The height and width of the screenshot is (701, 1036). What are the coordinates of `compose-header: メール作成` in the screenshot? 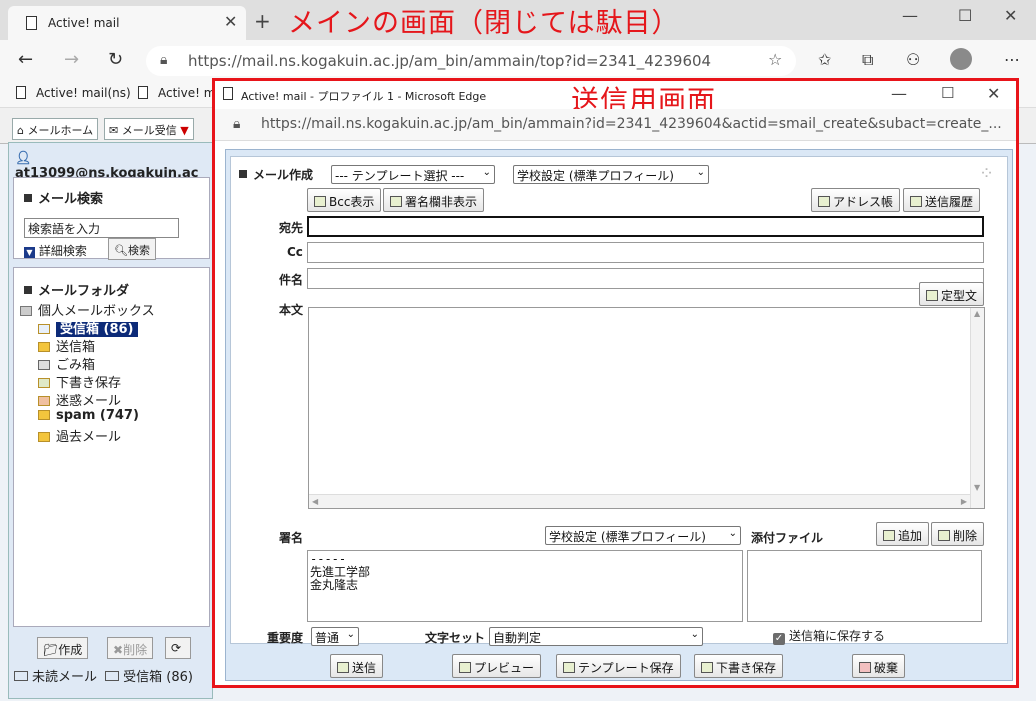 It's located at (276, 174).